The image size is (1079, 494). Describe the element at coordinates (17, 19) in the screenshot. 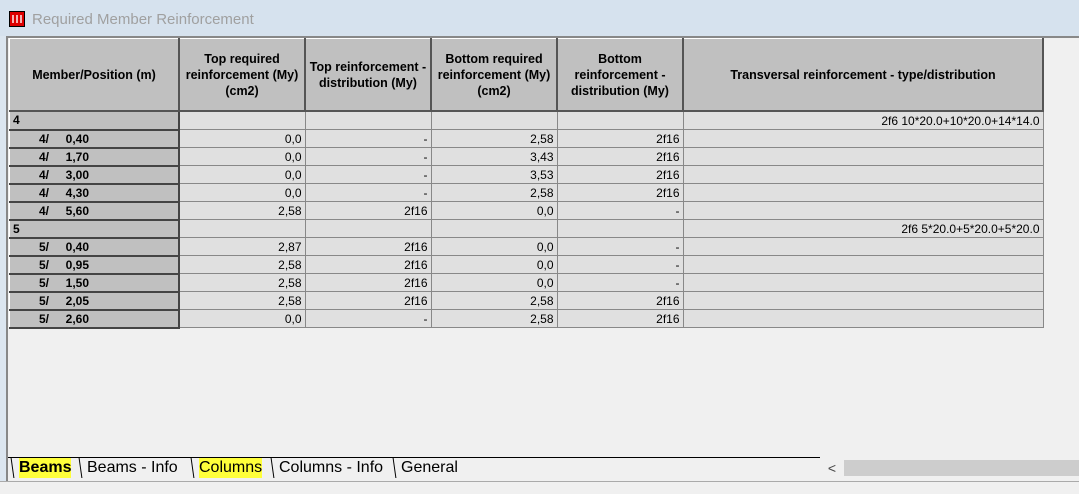

I see `app-icon` at that location.